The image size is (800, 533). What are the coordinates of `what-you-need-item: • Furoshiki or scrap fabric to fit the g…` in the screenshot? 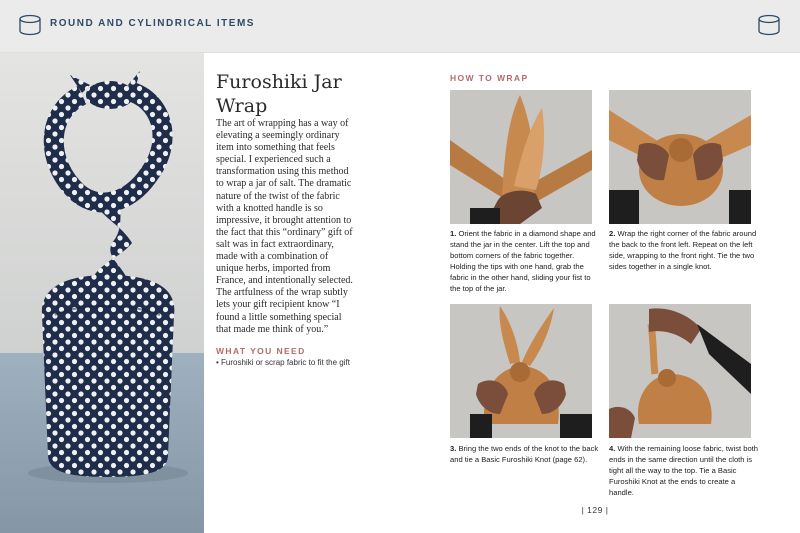 It's located at (283, 362).